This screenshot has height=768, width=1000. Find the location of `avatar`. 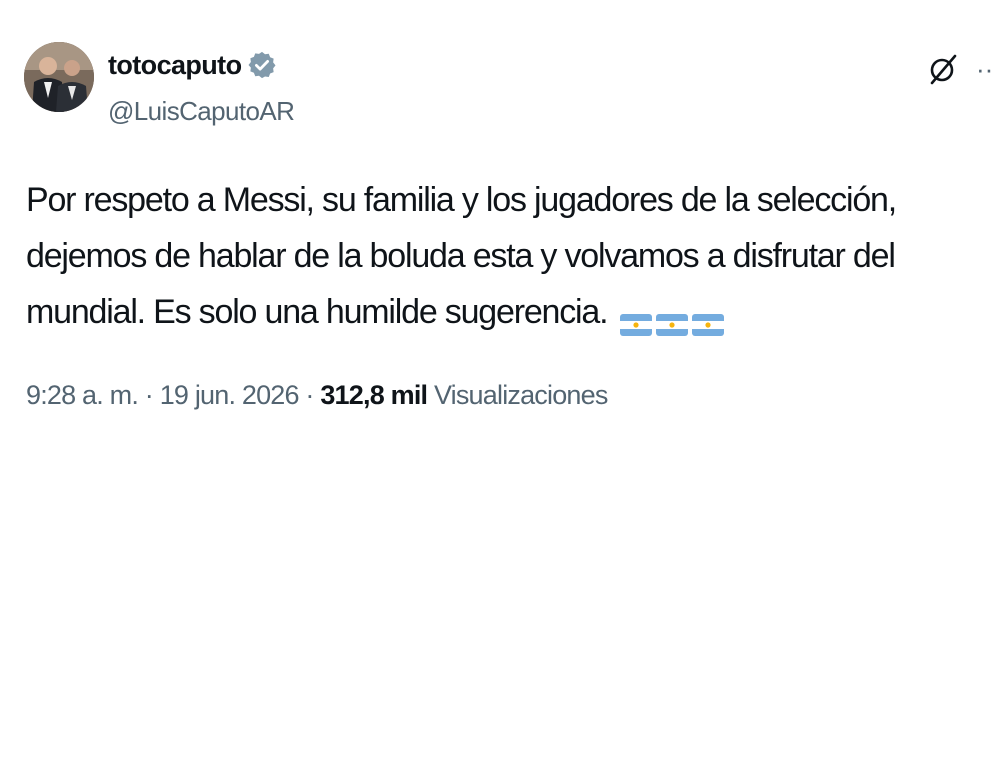

avatar is located at coordinates (59, 77).